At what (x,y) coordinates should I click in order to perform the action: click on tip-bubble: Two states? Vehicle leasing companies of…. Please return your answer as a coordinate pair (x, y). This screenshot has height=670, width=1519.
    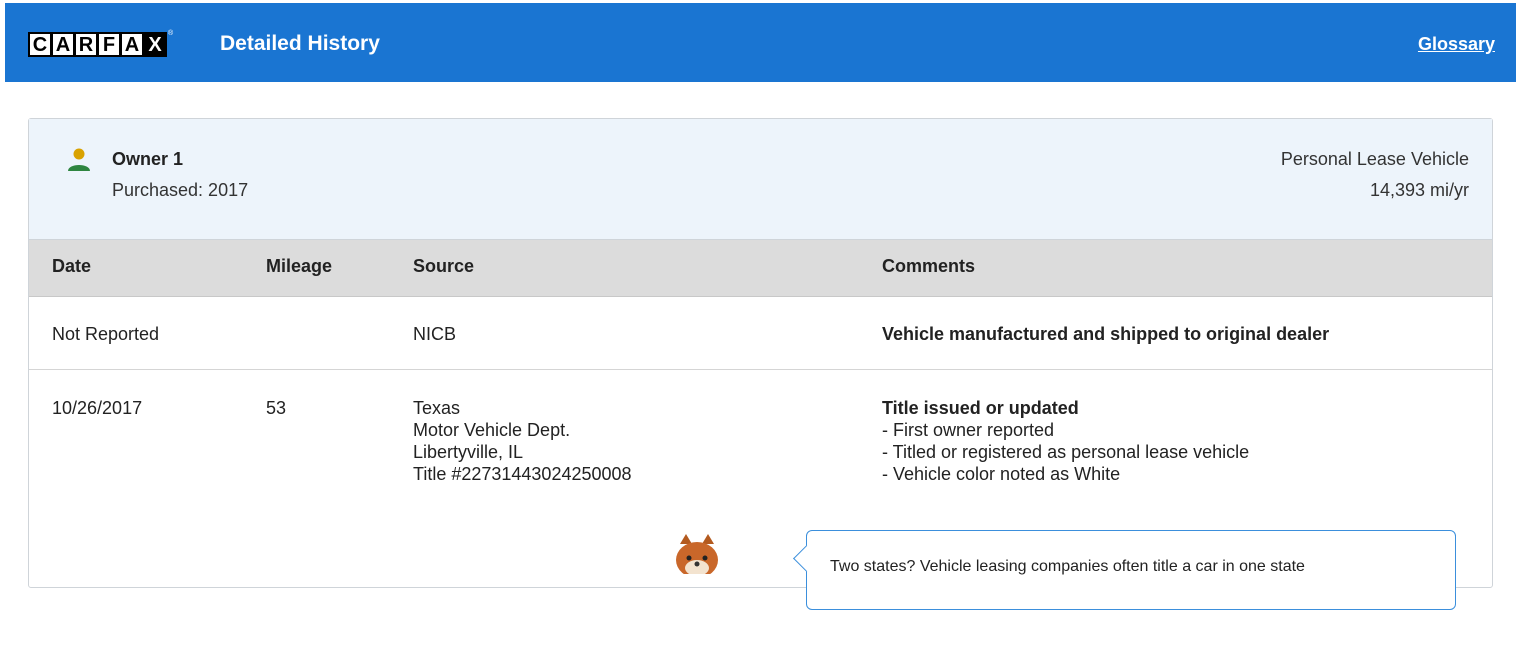
    Looking at the image, I should click on (1124, 570).